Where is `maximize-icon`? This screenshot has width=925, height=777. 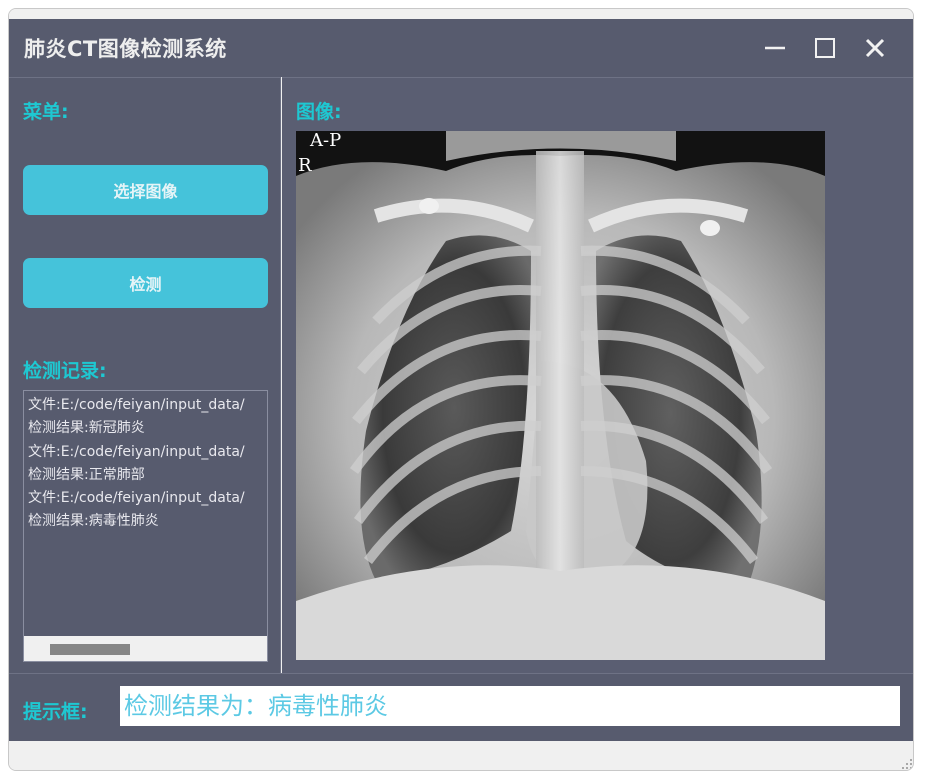 maximize-icon is located at coordinates (825, 48).